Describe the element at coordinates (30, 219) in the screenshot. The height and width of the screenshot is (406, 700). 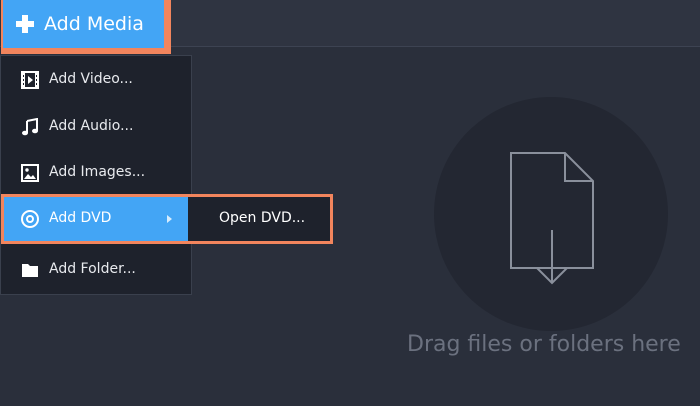
I see `disc-icon` at that location.